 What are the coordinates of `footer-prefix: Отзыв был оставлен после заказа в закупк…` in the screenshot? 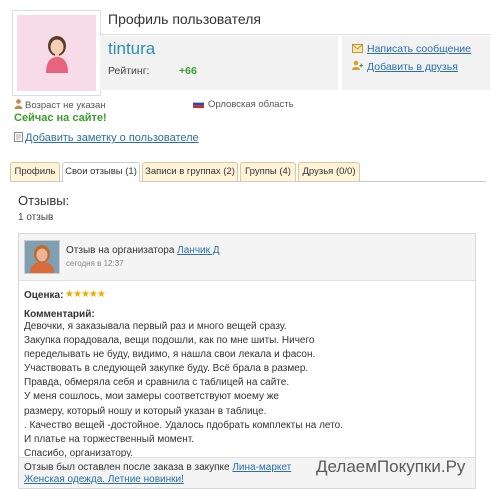 It's located at (127, 467).